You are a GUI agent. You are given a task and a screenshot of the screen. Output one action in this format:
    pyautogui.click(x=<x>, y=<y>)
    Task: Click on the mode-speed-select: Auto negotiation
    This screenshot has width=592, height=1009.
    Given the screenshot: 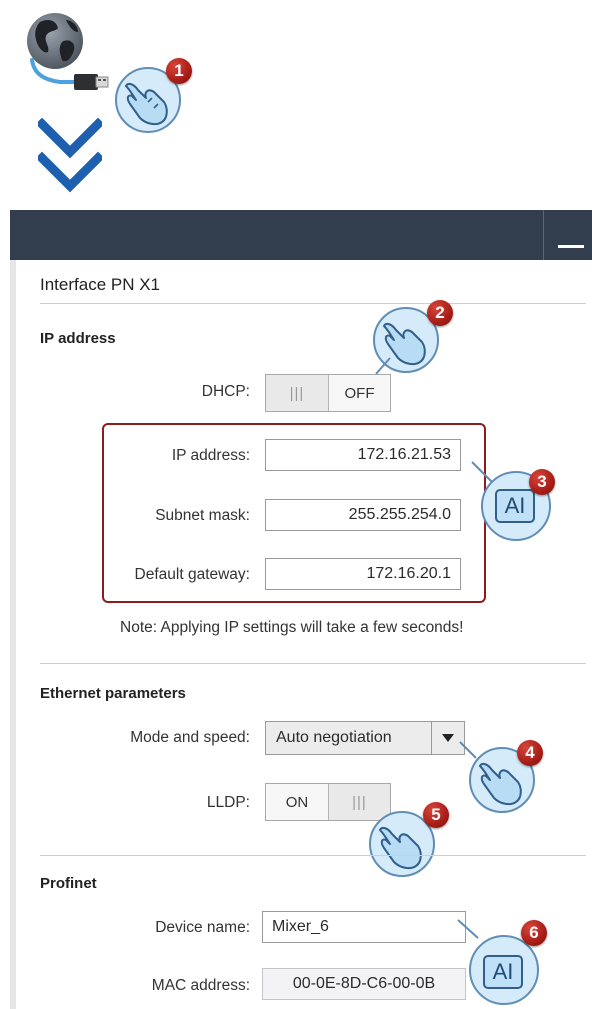 What is the action you would take?
    pyautogui.click(x=365, y=738)
    